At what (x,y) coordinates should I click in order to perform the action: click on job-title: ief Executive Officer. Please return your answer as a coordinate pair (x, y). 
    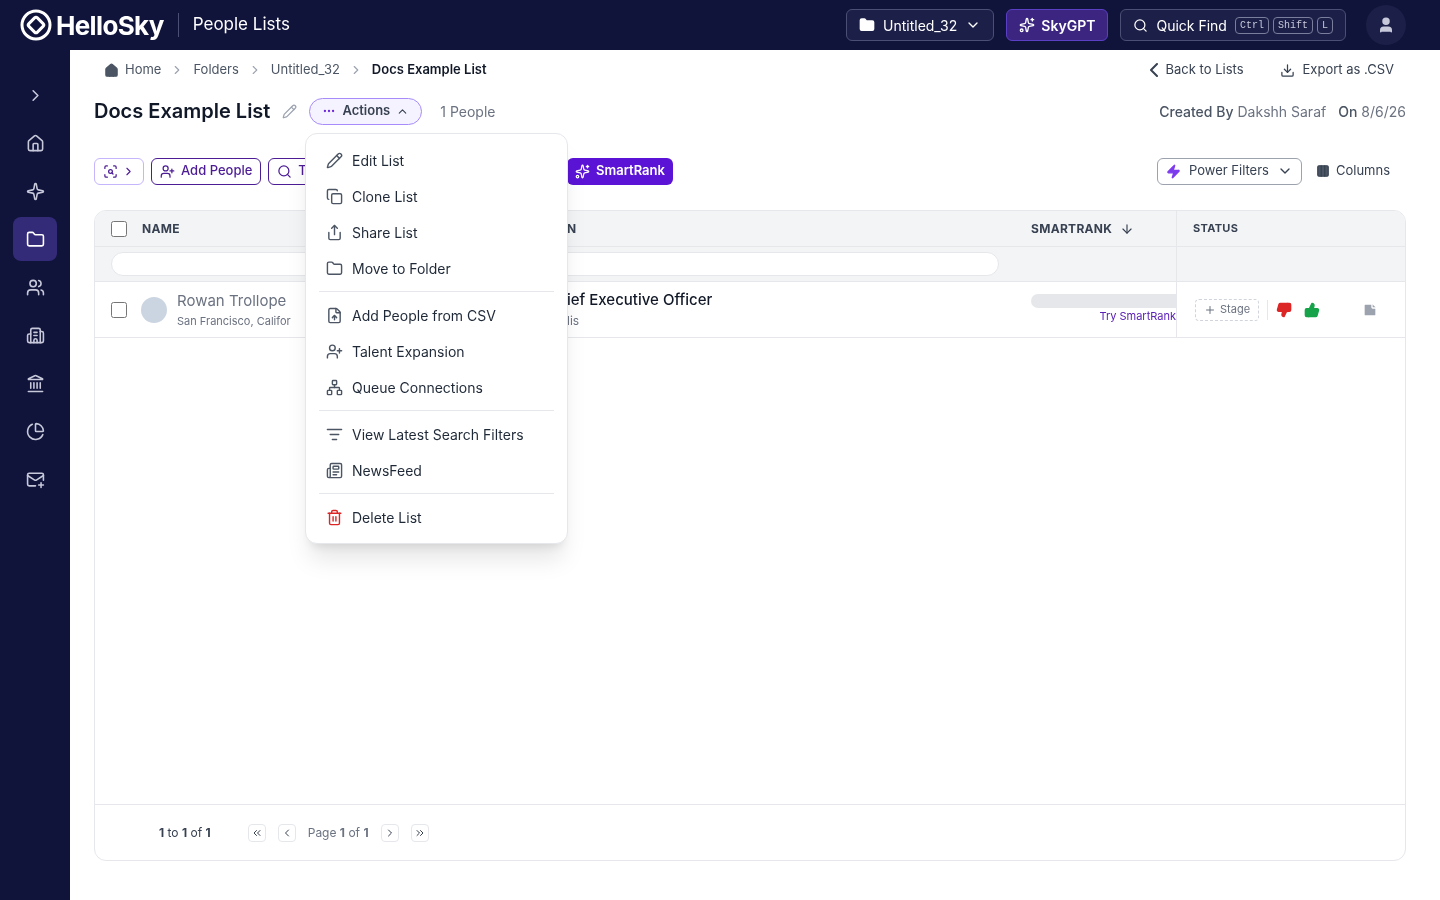
    Looking at the image, I should click on (640, 300).